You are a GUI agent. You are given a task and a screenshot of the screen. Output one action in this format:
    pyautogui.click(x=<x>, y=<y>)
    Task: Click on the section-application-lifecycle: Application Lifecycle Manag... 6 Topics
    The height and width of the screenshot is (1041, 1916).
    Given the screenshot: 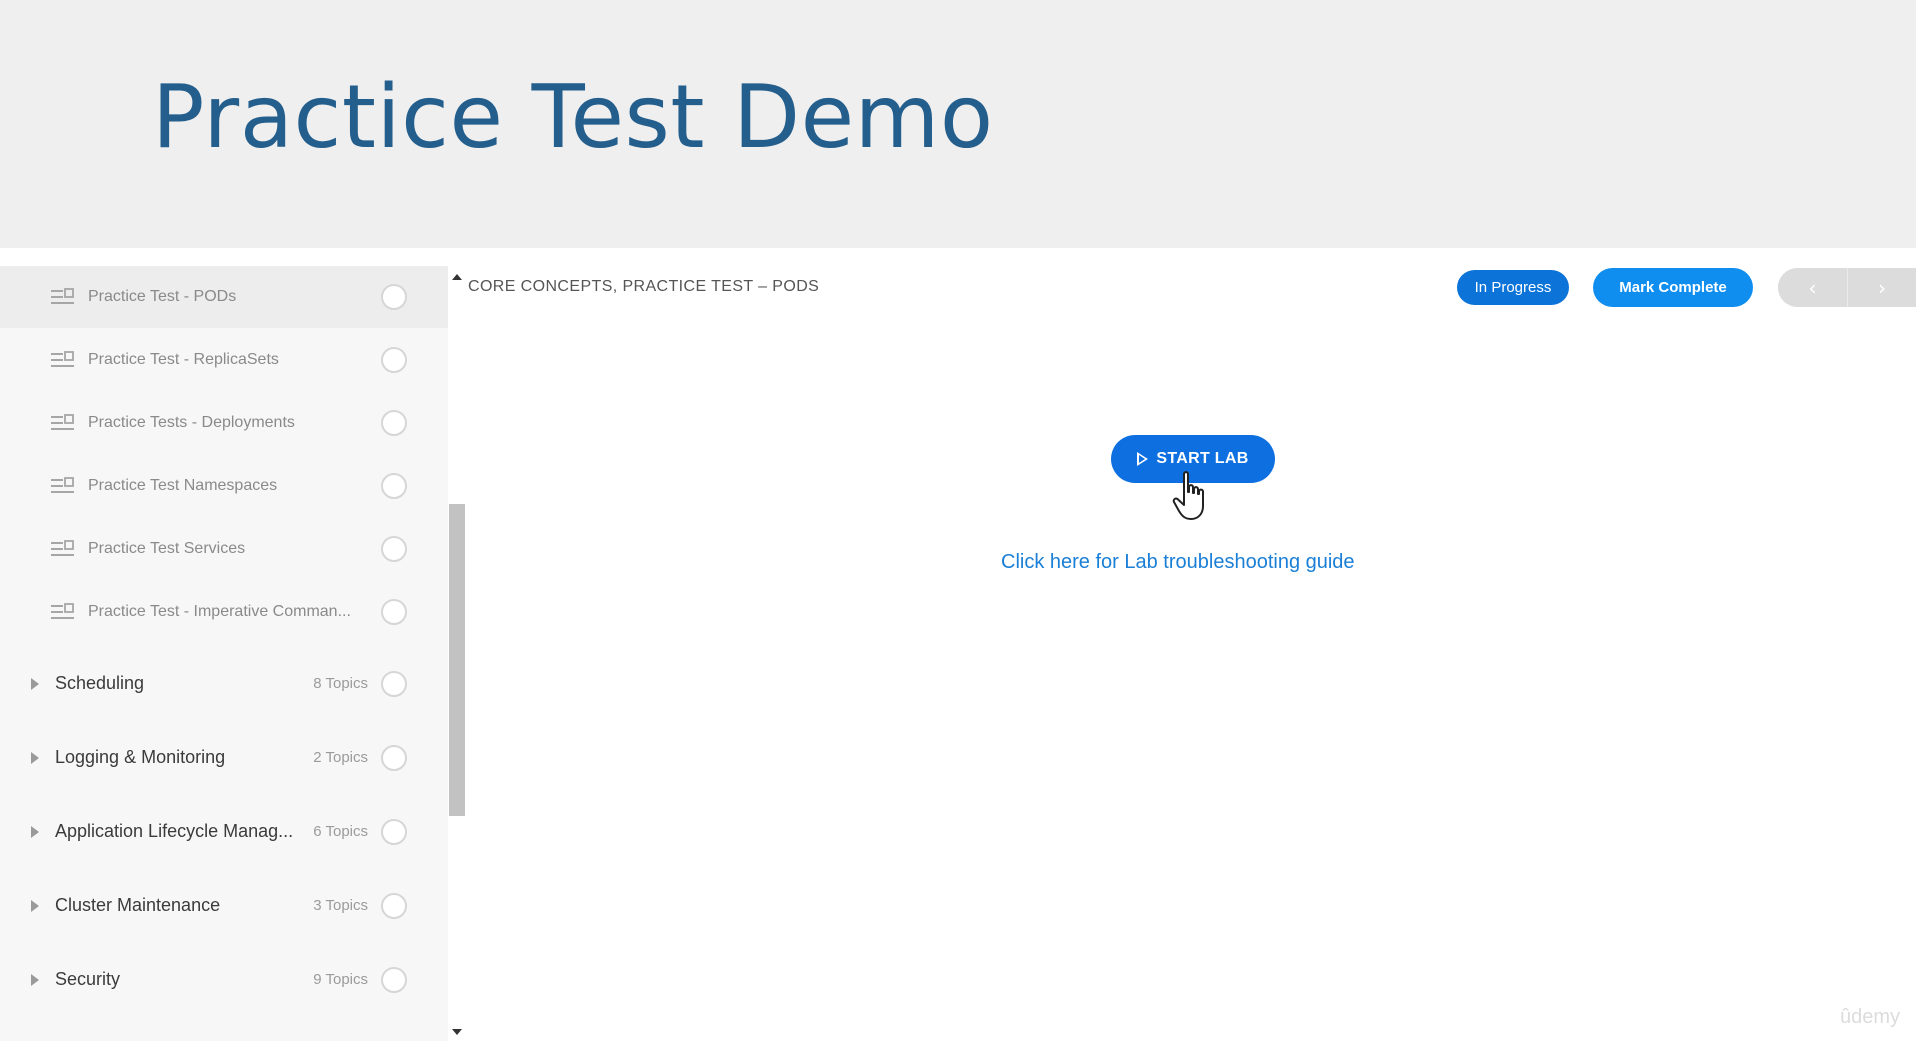 What is the action you would take?
    pyautogui.click(x=224, y=832)
    